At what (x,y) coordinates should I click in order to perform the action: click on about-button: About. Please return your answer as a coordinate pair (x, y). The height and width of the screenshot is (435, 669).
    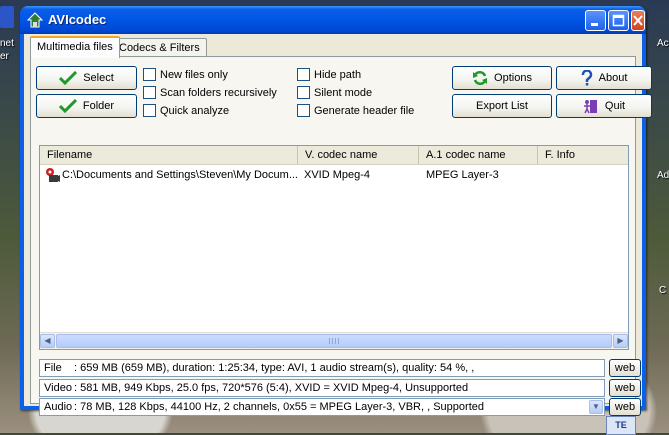
    Looking at the image, I should click on (604, 78).